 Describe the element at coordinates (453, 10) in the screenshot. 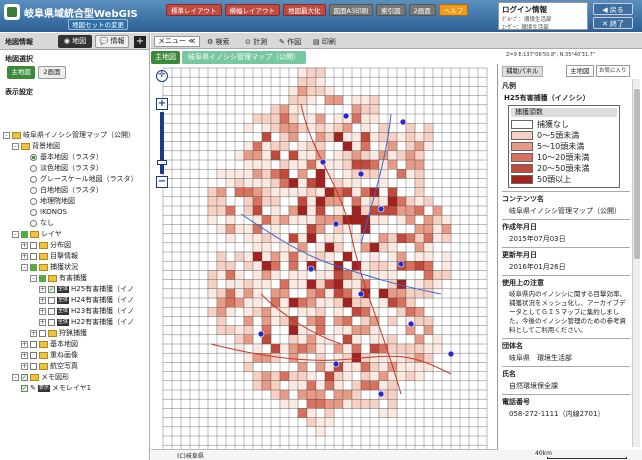

I see `help-button: ヘルプ` at that location.